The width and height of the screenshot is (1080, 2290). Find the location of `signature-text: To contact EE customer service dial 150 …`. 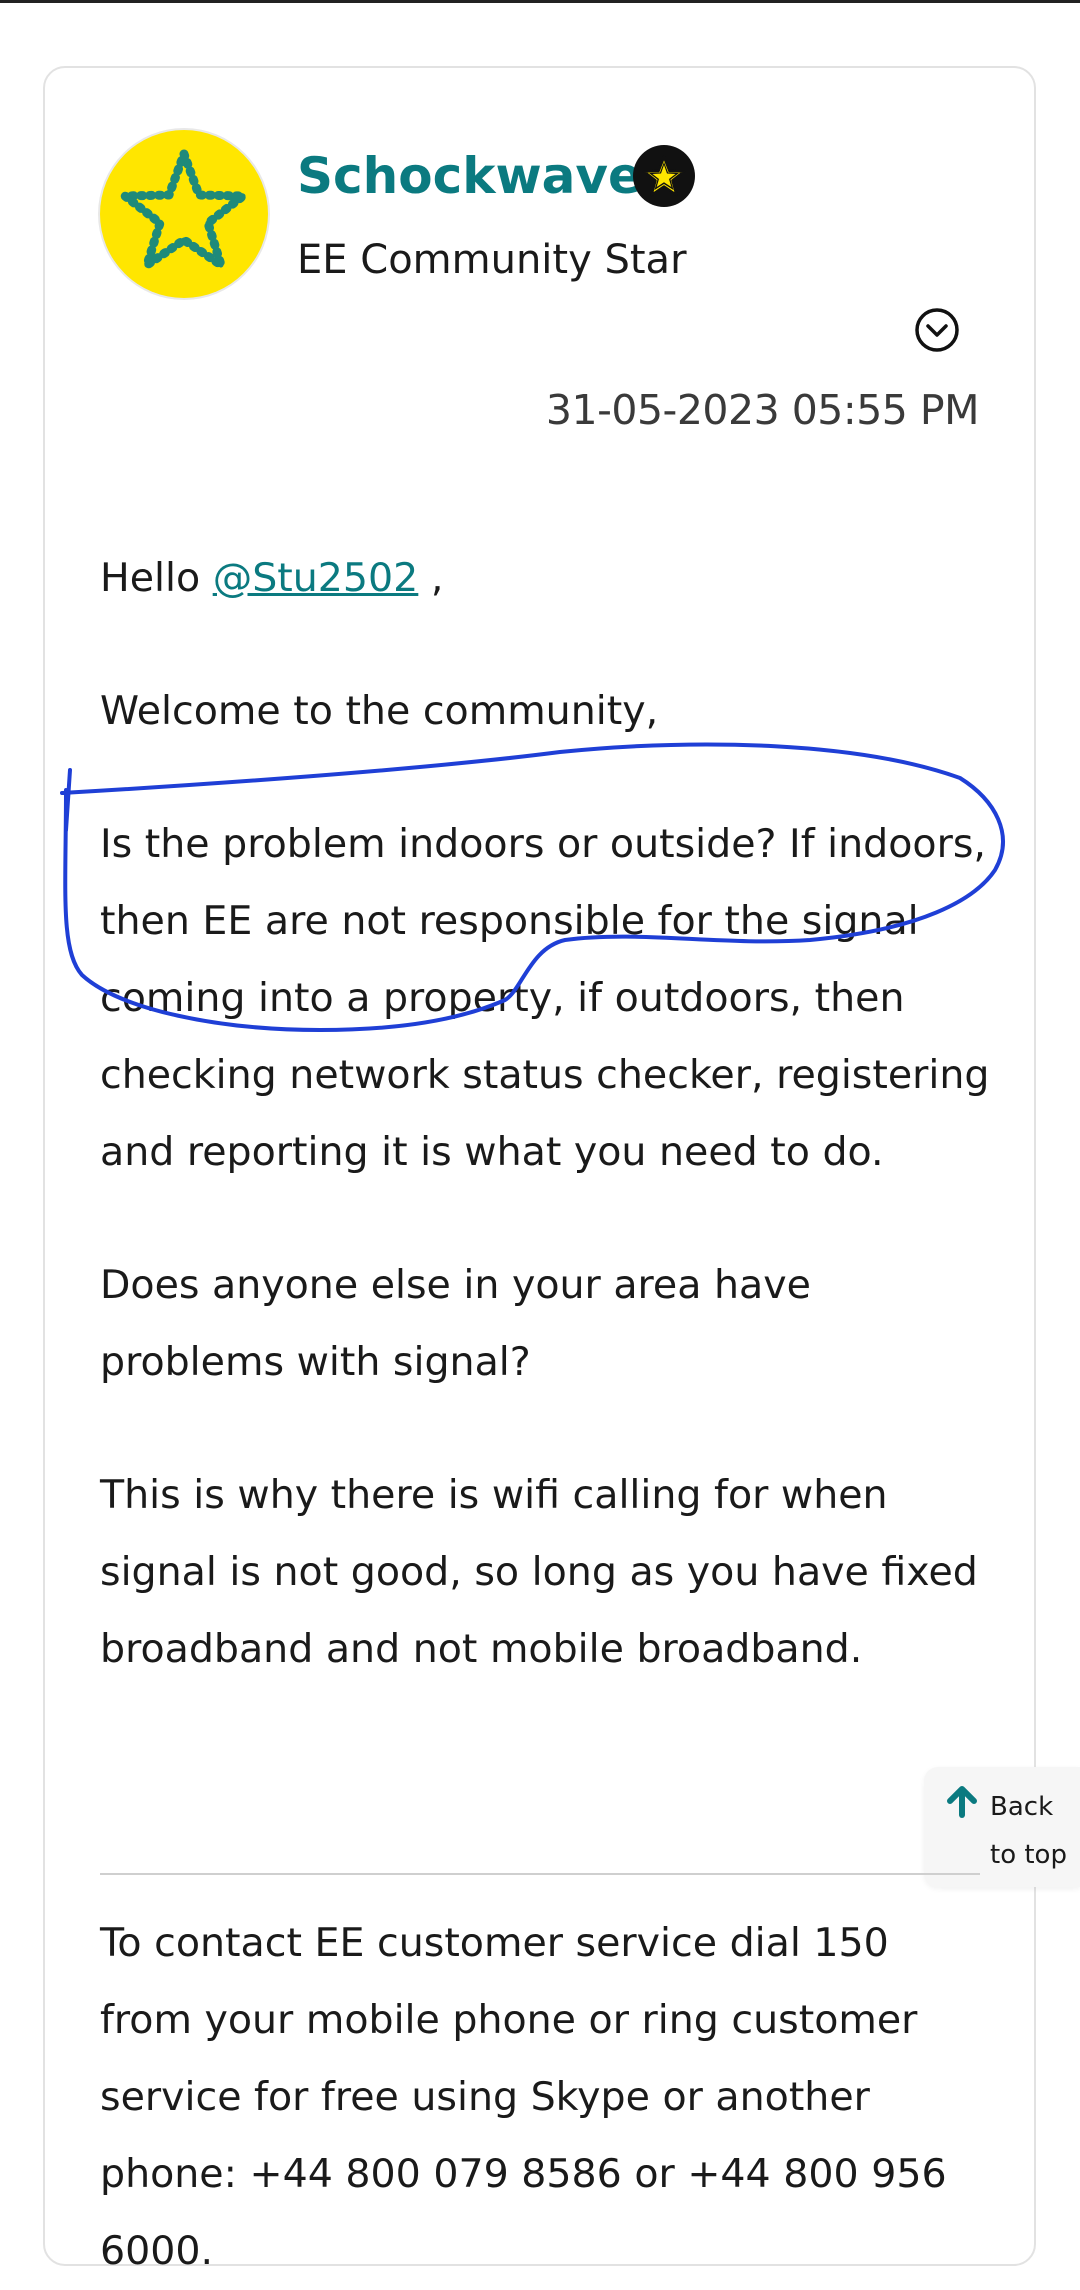

signature-text: To contact EE customer service dial 150 … is located at coordinates (523, 2097).